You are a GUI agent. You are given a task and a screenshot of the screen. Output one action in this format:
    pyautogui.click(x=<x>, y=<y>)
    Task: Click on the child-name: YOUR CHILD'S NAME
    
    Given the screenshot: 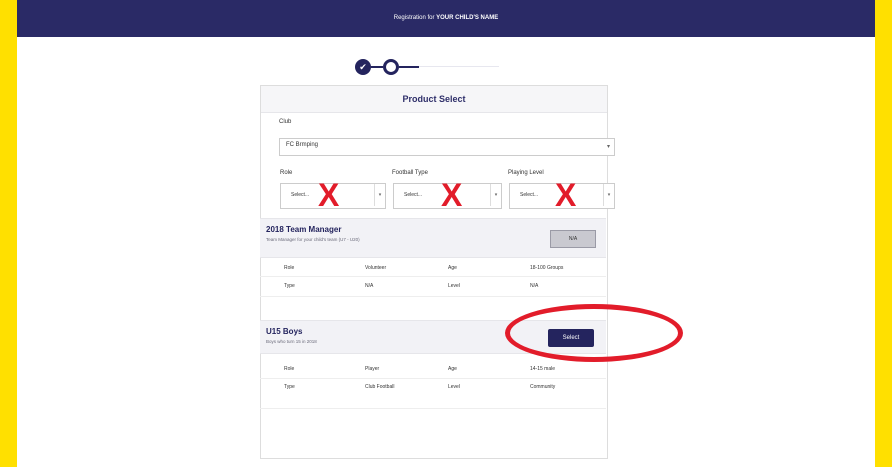 What is the action you would take?
    pyautogui.click(x=467, y=18)
    